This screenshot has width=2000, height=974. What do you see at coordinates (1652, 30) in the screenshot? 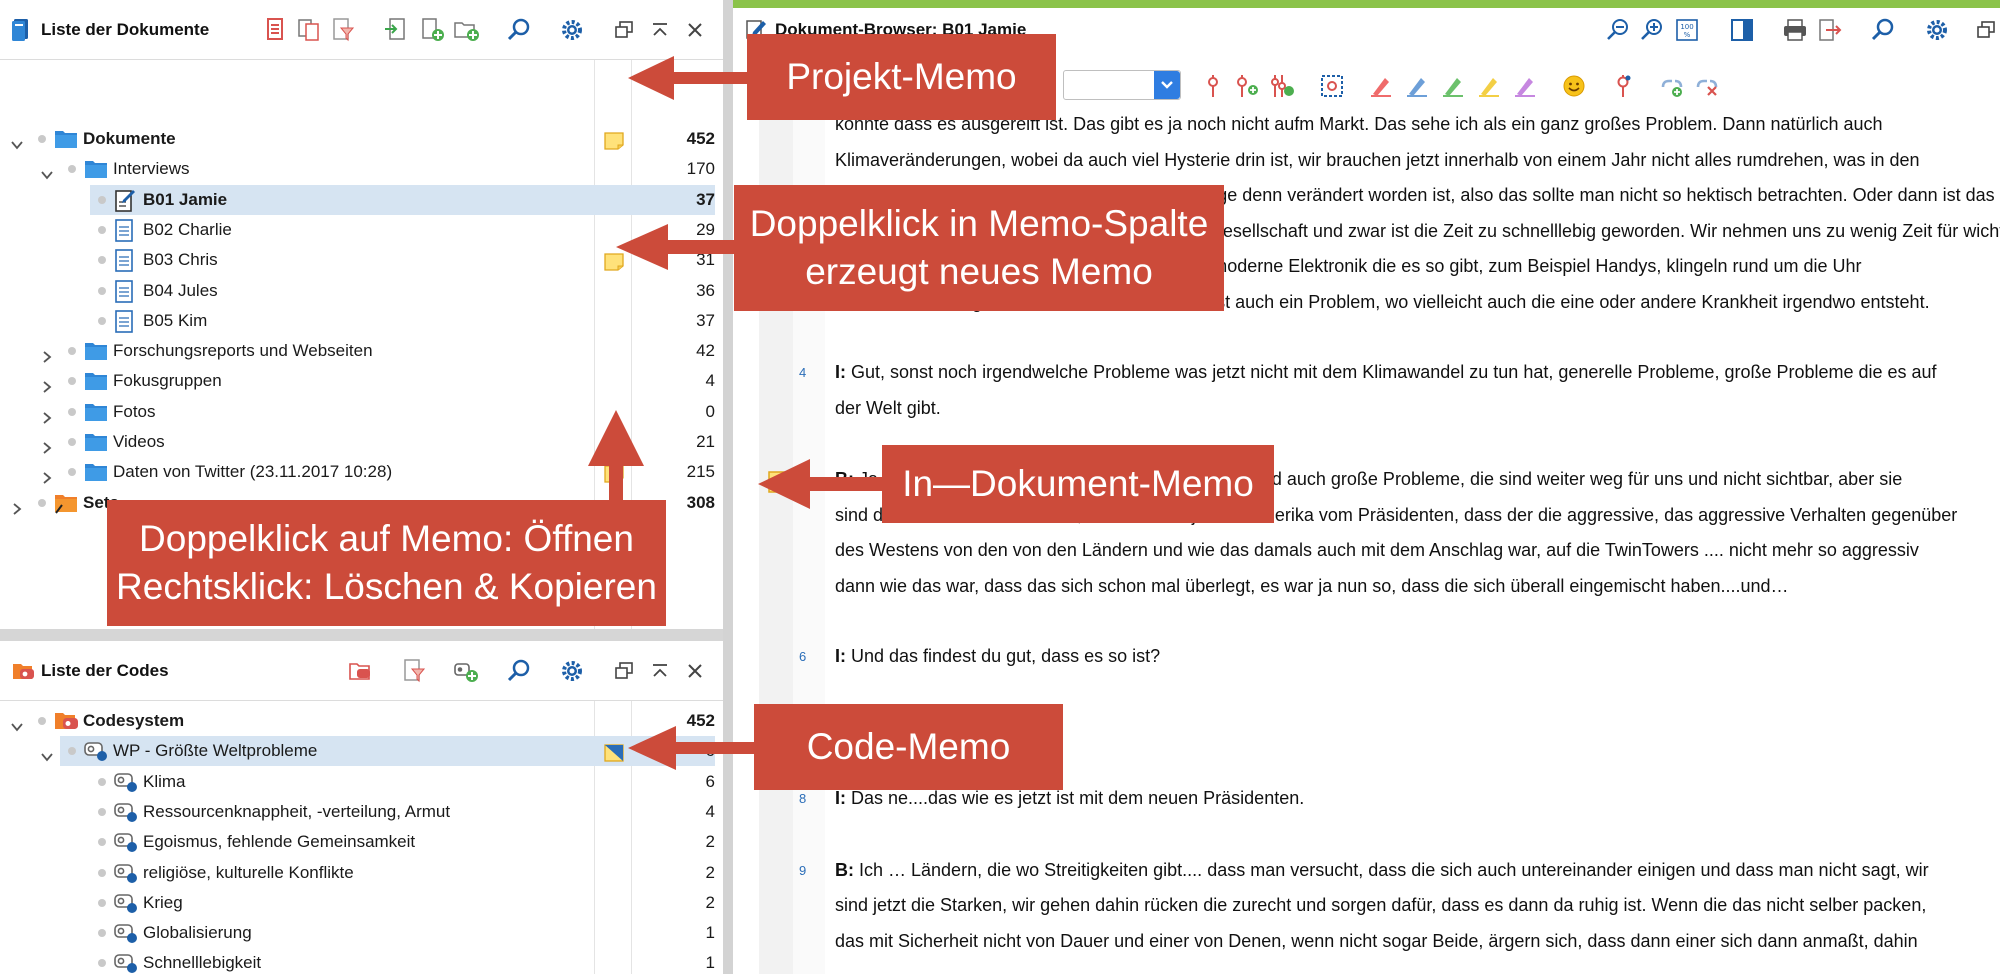
I see `zoom-in-icon` at bounding box center [1652, 30].